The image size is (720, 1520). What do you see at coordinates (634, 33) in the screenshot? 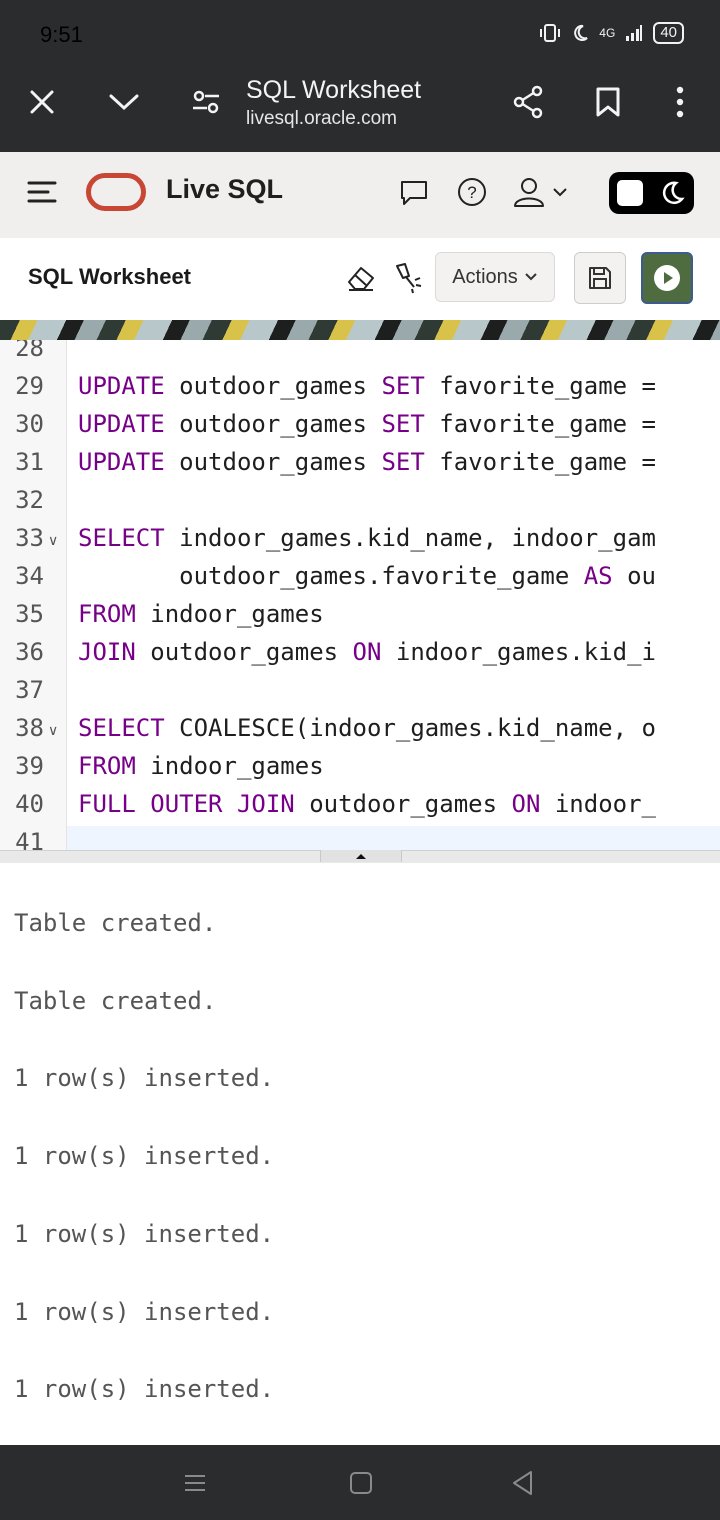
I see `signal-icon` at bounding box center [634, 33].